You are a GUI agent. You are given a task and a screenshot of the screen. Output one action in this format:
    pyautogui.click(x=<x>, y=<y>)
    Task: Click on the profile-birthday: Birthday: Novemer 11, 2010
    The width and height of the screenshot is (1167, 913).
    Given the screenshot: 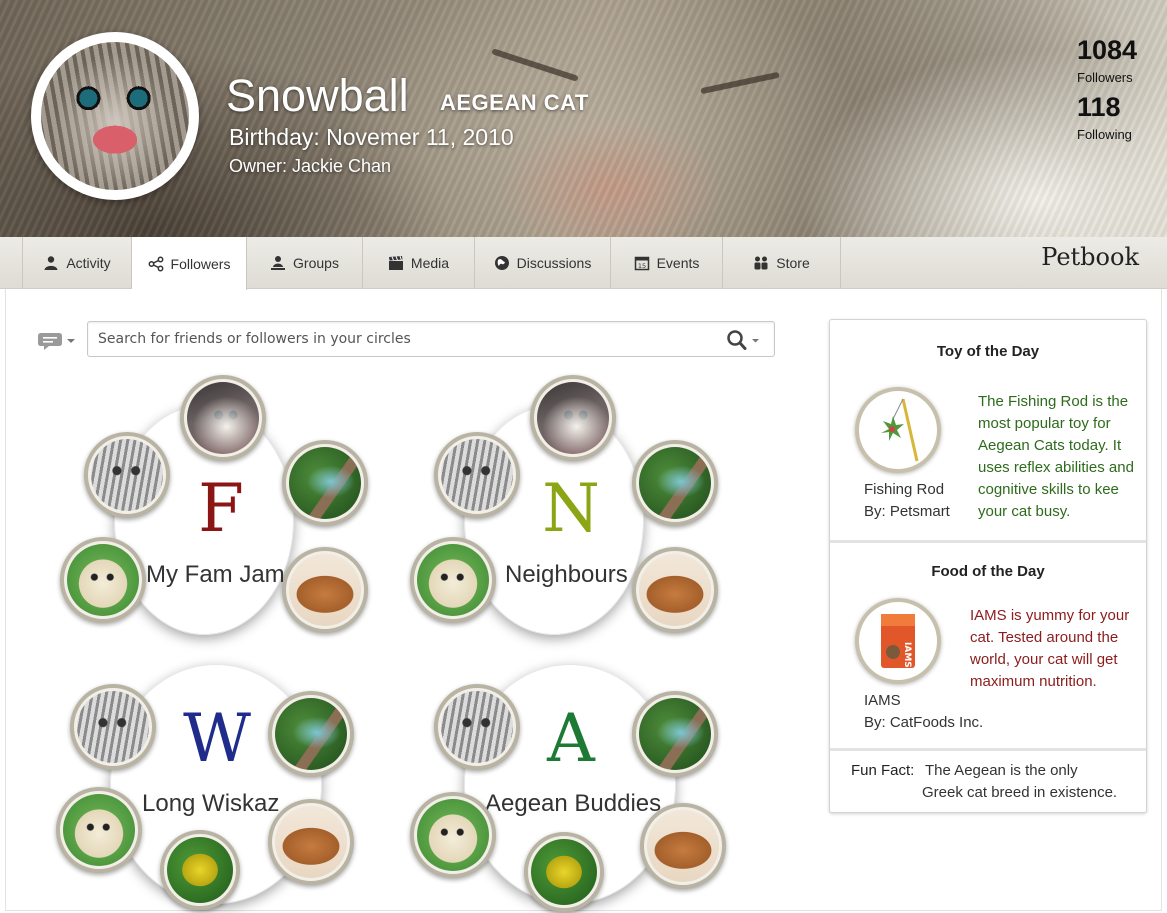 What is the action you would take?
    pyautogui.click(x=371, y=137)
    